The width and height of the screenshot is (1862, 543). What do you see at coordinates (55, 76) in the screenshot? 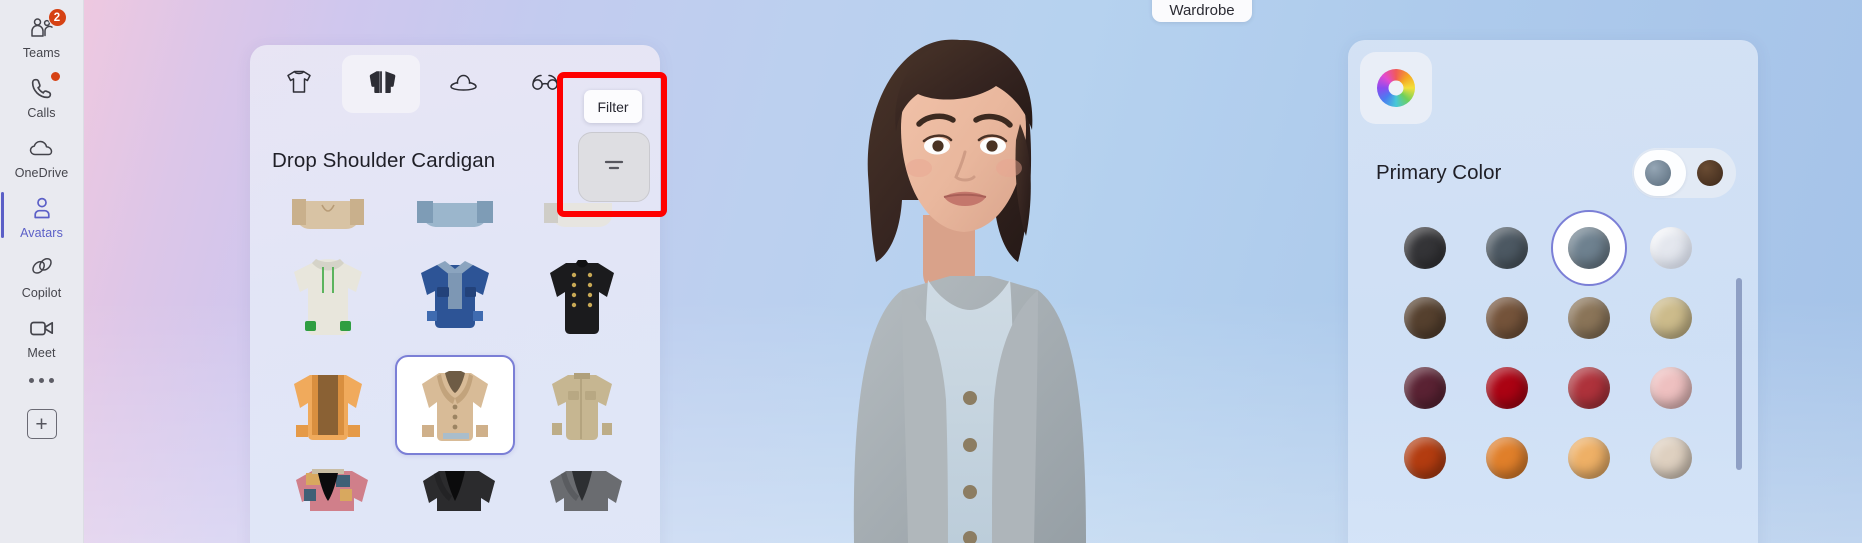
I see `calls-activity-dot` at bounding box center [55, 76].